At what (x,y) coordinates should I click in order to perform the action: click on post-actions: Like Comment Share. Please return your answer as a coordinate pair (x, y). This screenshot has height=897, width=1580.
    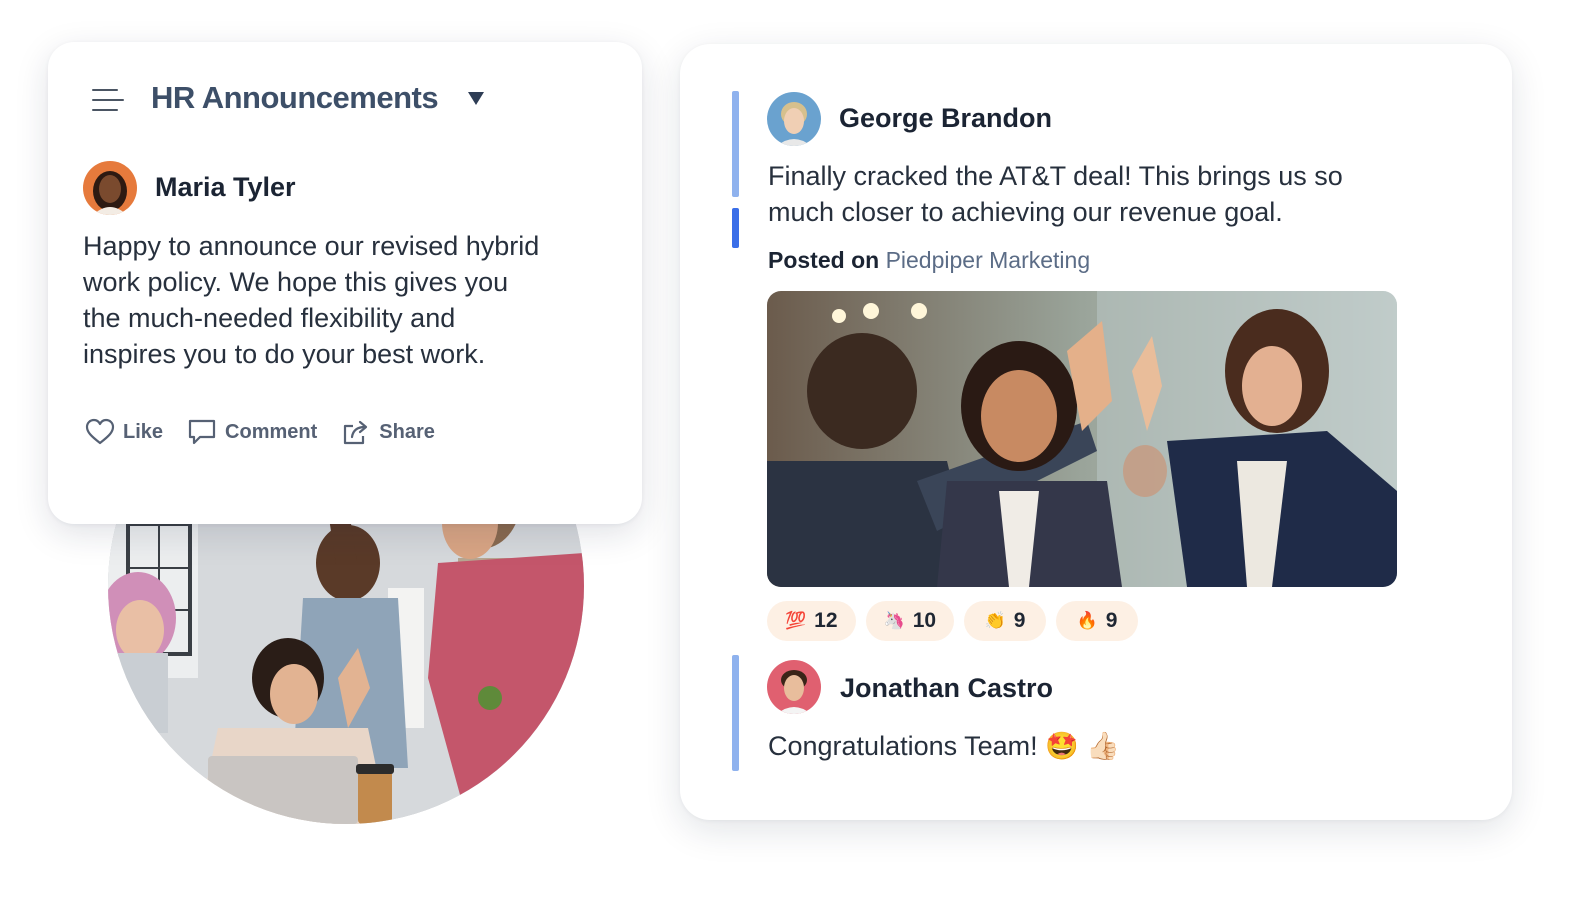
    Looking at the image, I should click on (260, 432).